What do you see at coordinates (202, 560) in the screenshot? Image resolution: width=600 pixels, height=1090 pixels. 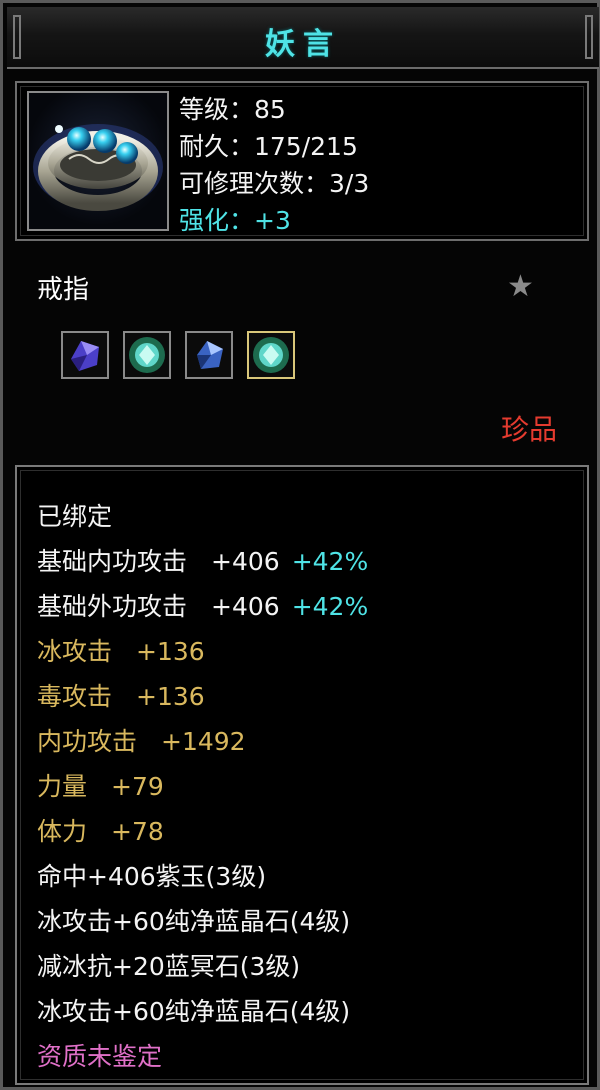 I see `base-inner-attack-line: 基础内功攻击 +406 +42%` at bounding box center [202, 560].